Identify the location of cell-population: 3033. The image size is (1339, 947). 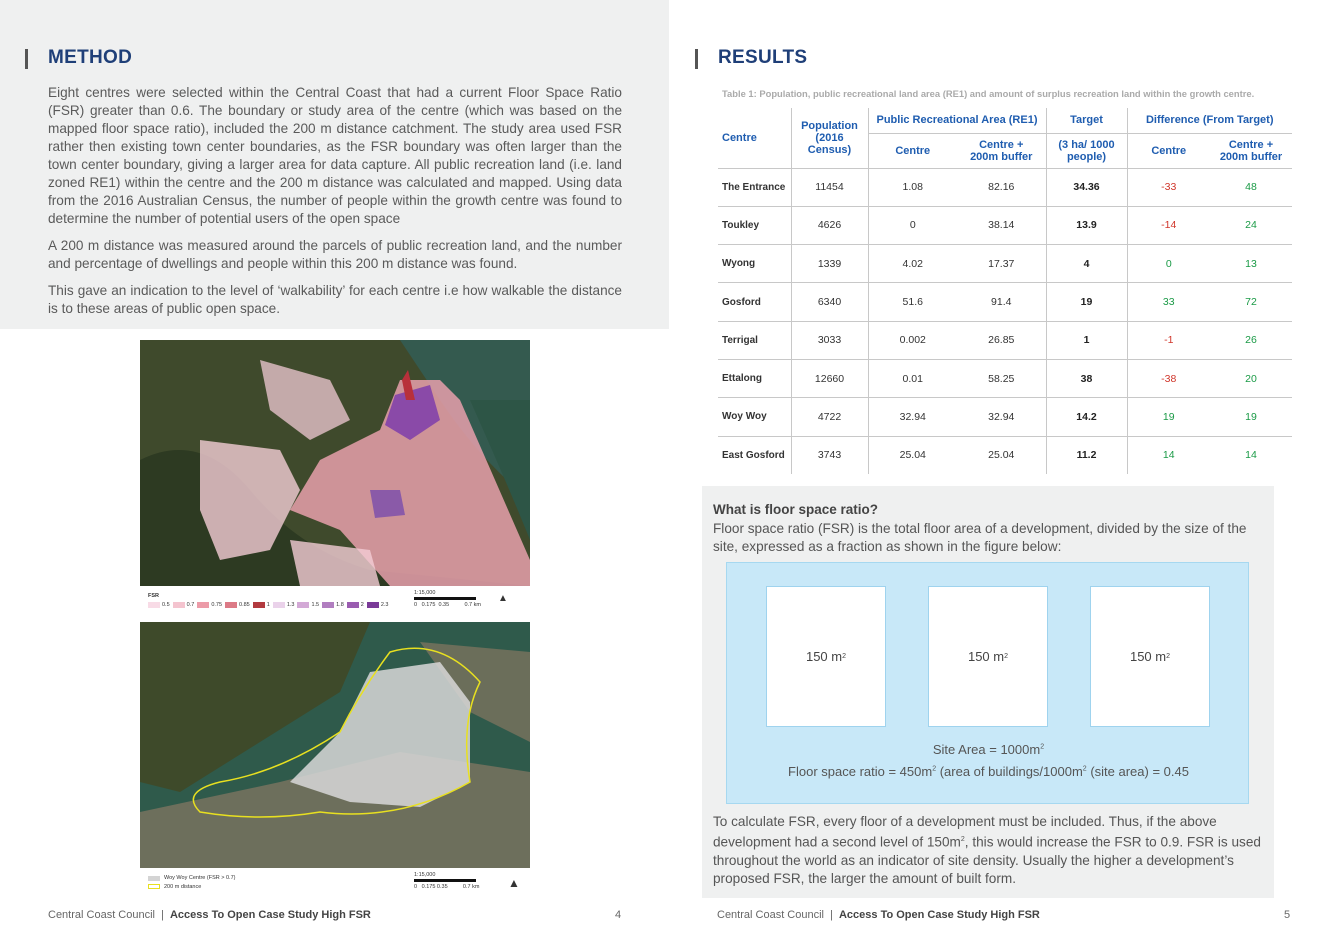
(829, 340).